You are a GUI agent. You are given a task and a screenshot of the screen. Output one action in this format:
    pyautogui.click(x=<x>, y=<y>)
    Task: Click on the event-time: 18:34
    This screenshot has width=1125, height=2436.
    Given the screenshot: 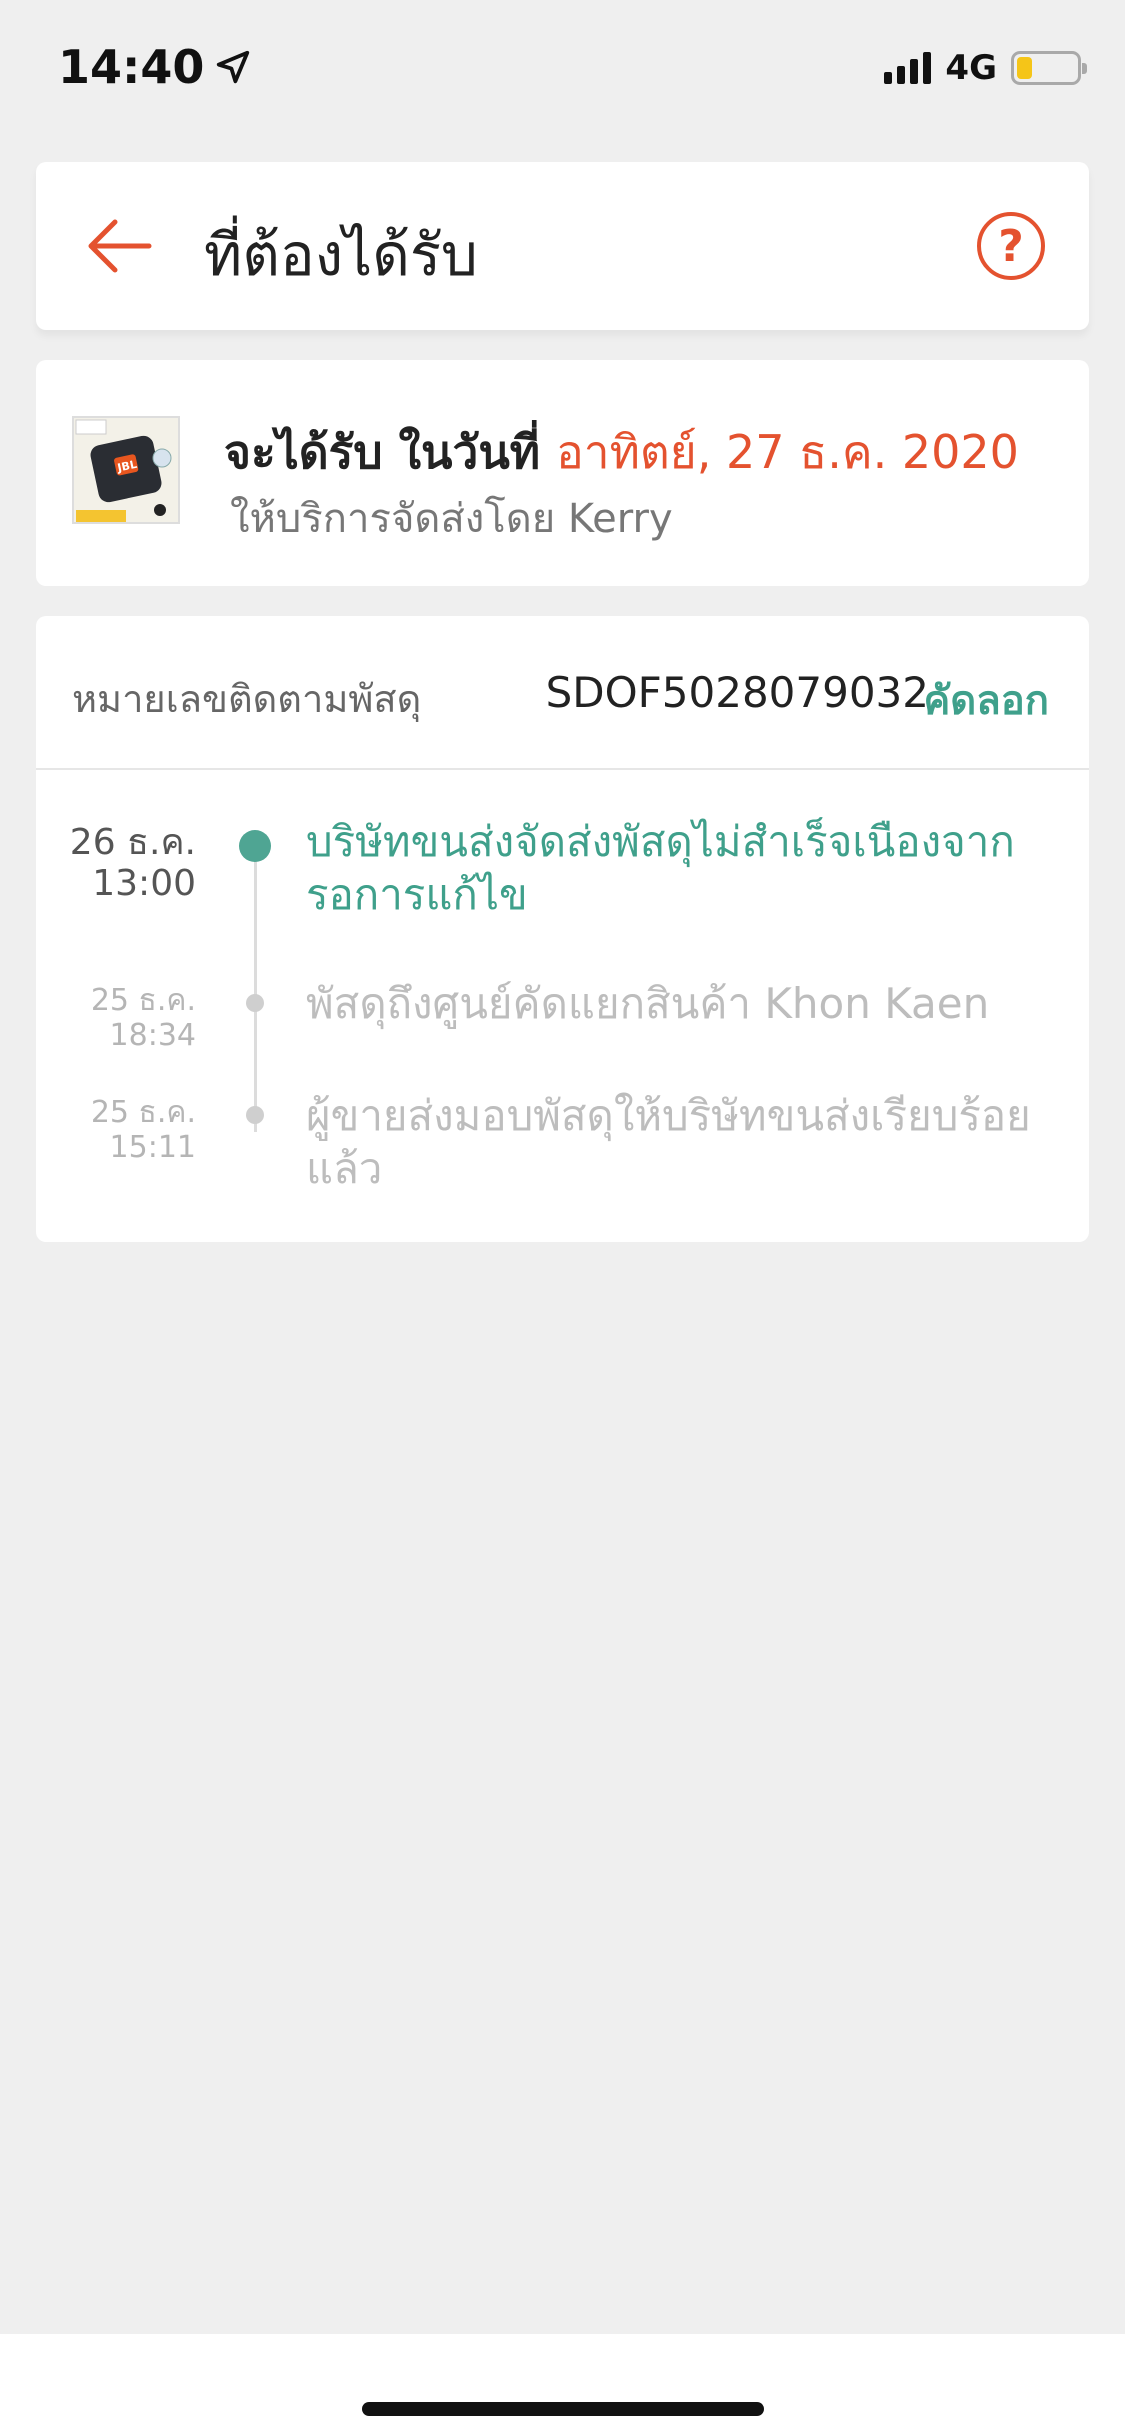 What is the action you would take?
    pyautogui.click(x=152, y=1035)
    